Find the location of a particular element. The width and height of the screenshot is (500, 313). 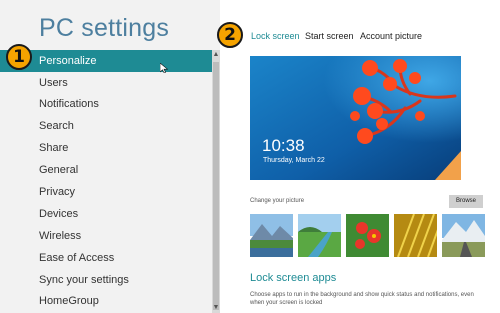

nav-scrollbar: ▲ ▼ is located at coordinates (216, 181).